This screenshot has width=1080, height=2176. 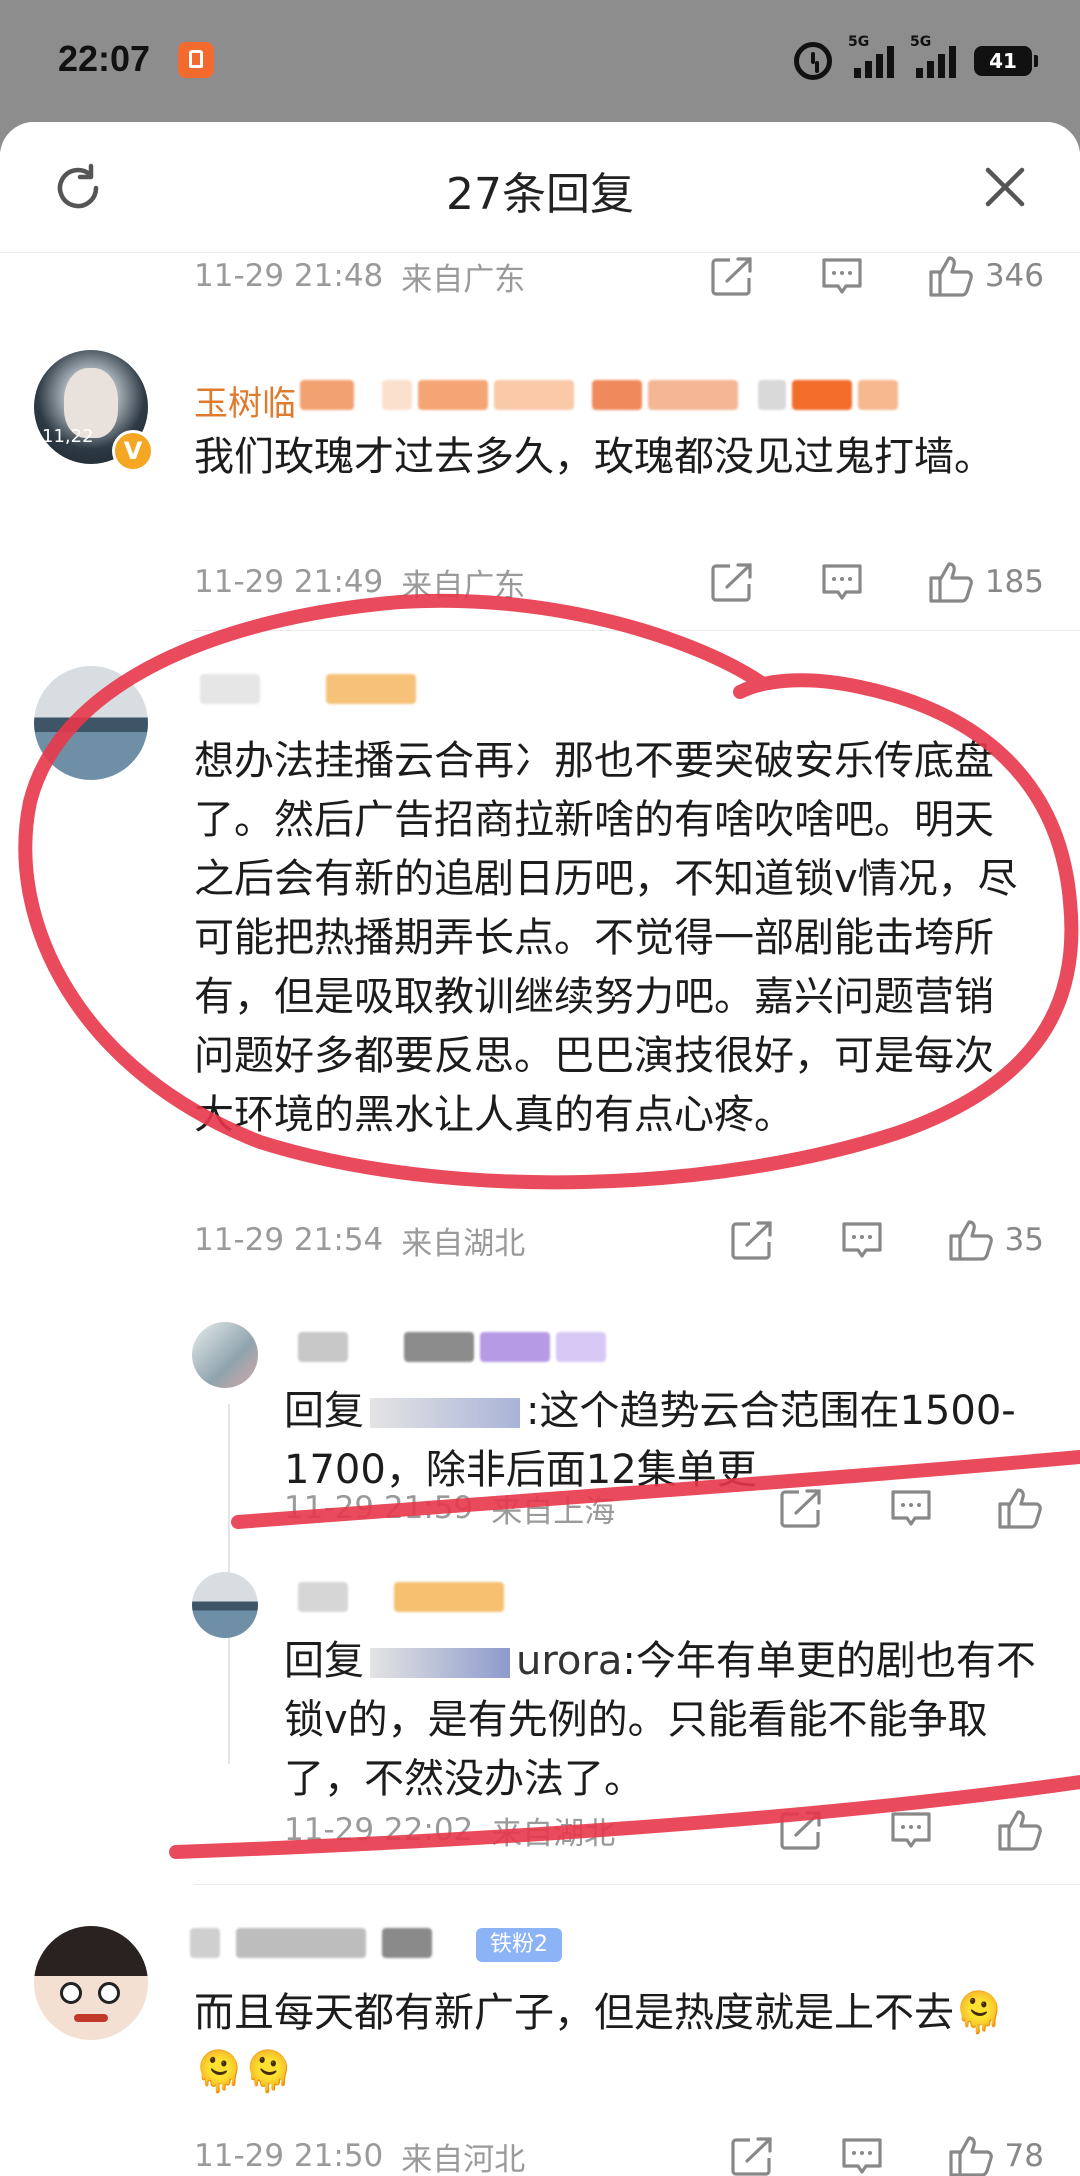 I want to click on status-time: 22:07, so click(x=104, y=58).